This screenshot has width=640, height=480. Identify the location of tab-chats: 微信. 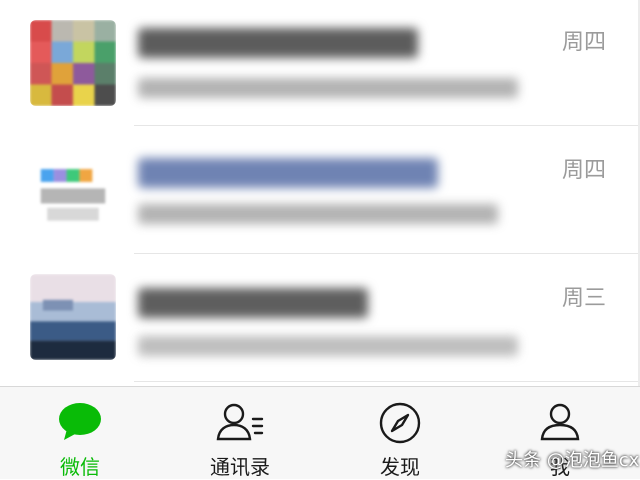
(80, 433).